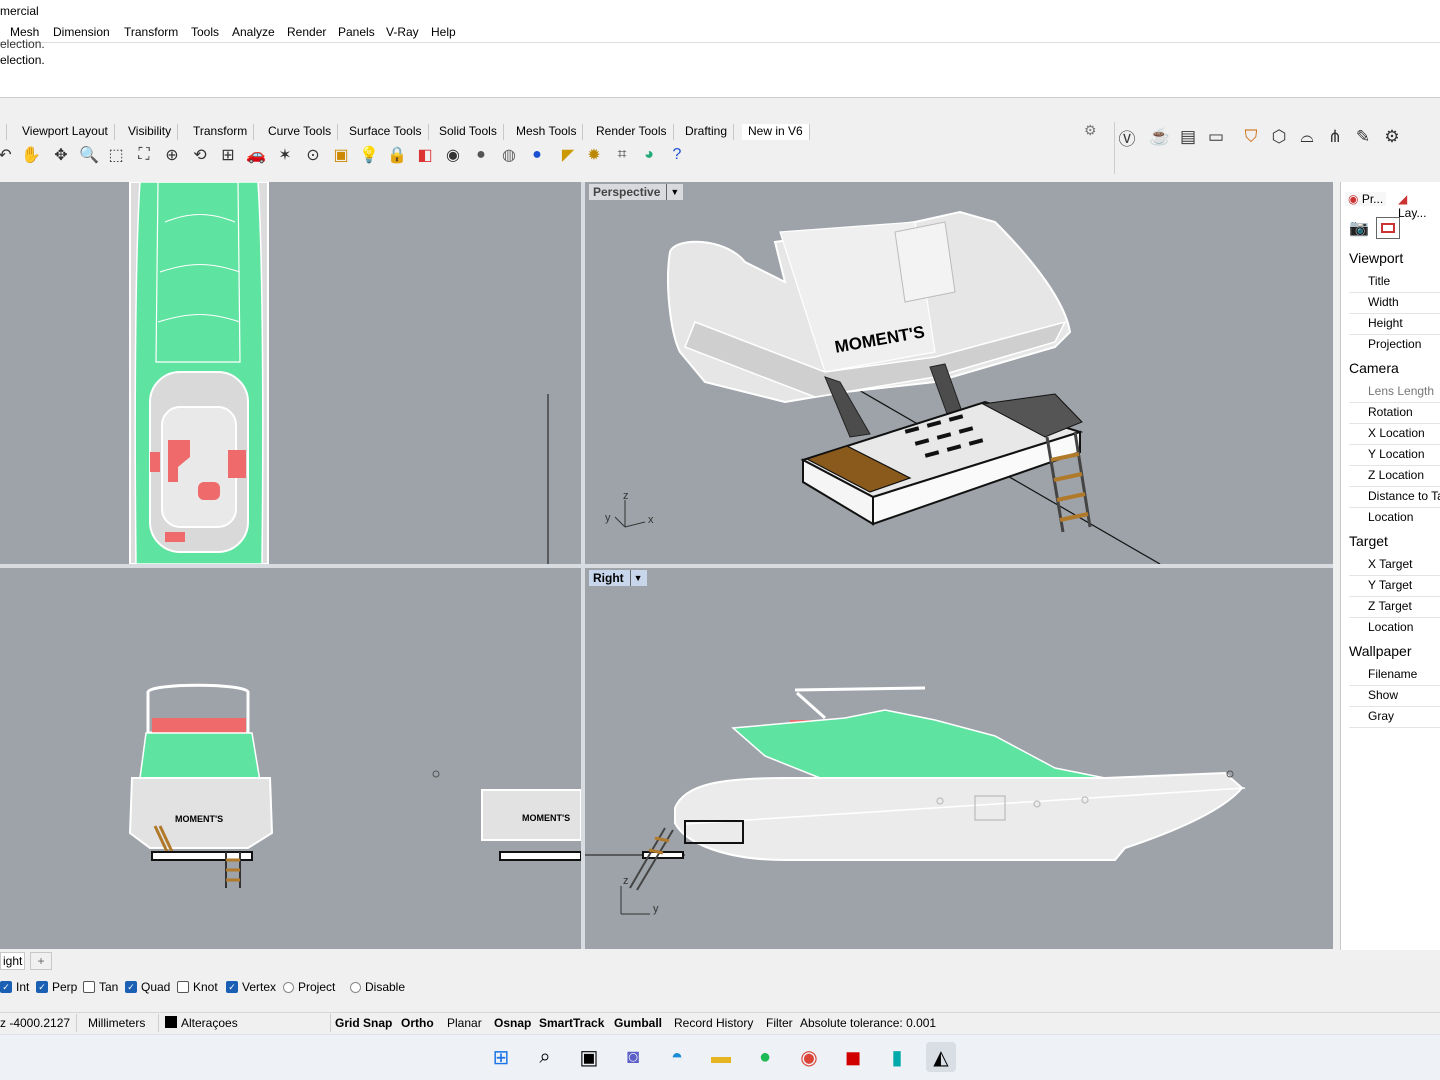 Image resolution: width=1440 pixels, height=1080 pixels. I want to click on tab-surface-tools: Surface Tools, so click(386, 132).